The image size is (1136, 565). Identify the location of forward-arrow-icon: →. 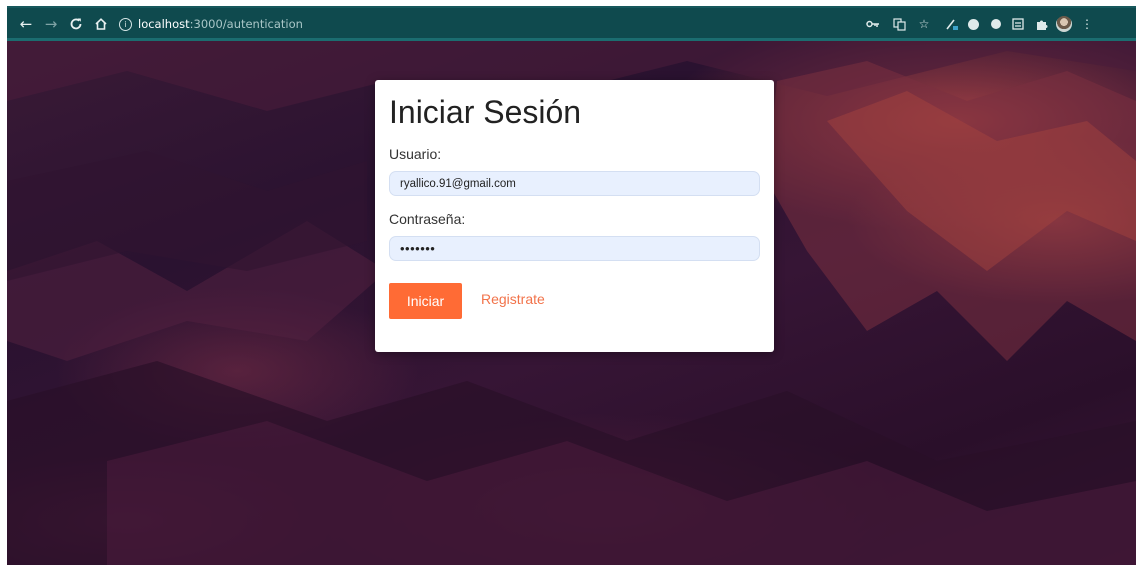
(51, 24).